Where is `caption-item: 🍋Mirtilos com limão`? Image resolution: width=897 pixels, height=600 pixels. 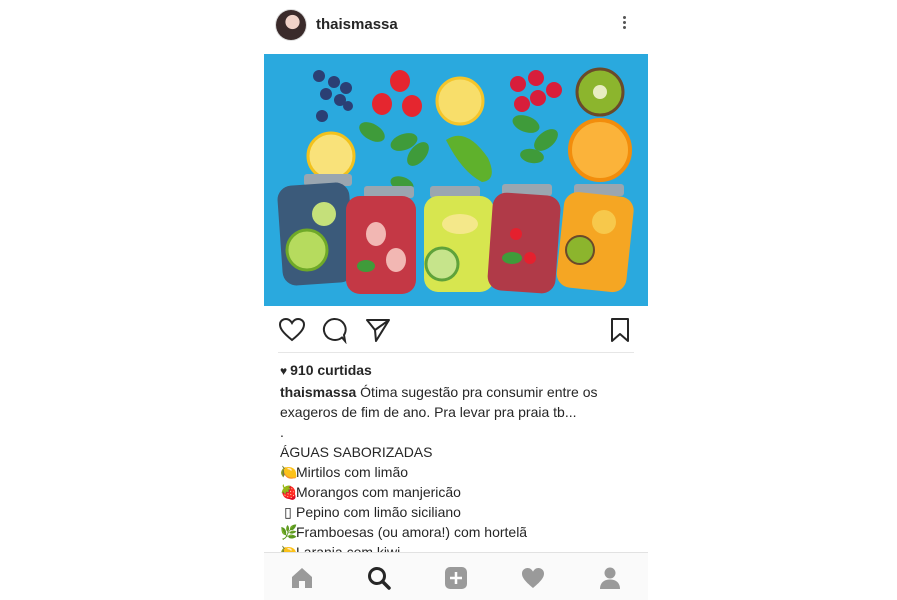 caption-item: 🍋Mirtilos com limão is located at coordinates (344, 472).